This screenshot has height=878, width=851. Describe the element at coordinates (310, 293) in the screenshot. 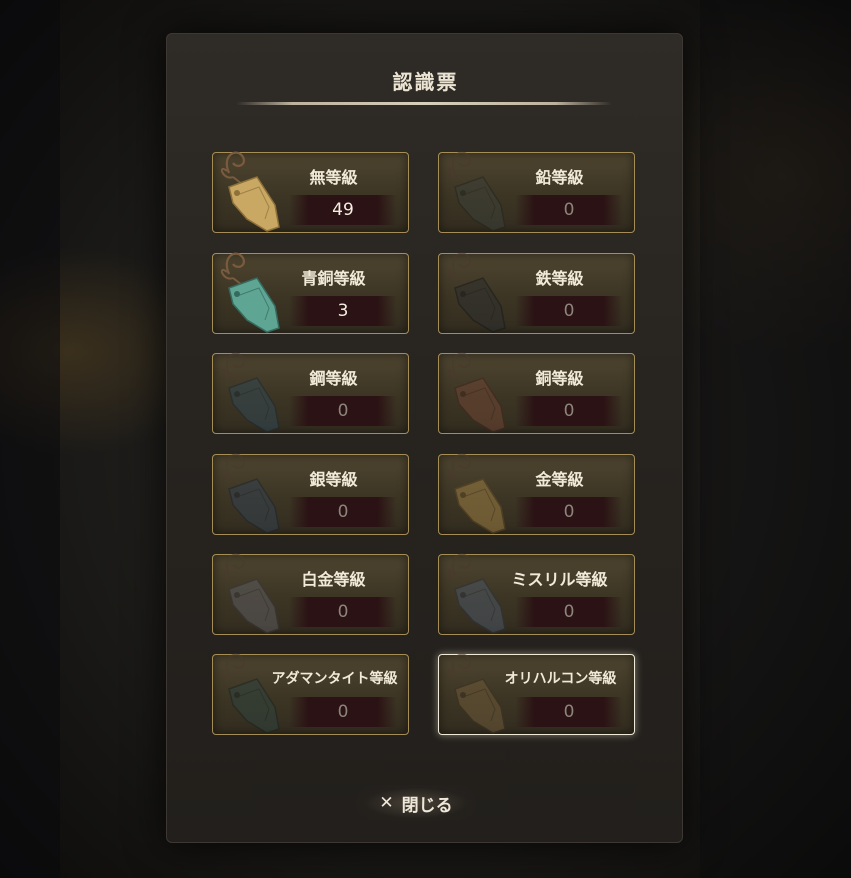

I see `tag-card: 青銅等級 3` at that location.